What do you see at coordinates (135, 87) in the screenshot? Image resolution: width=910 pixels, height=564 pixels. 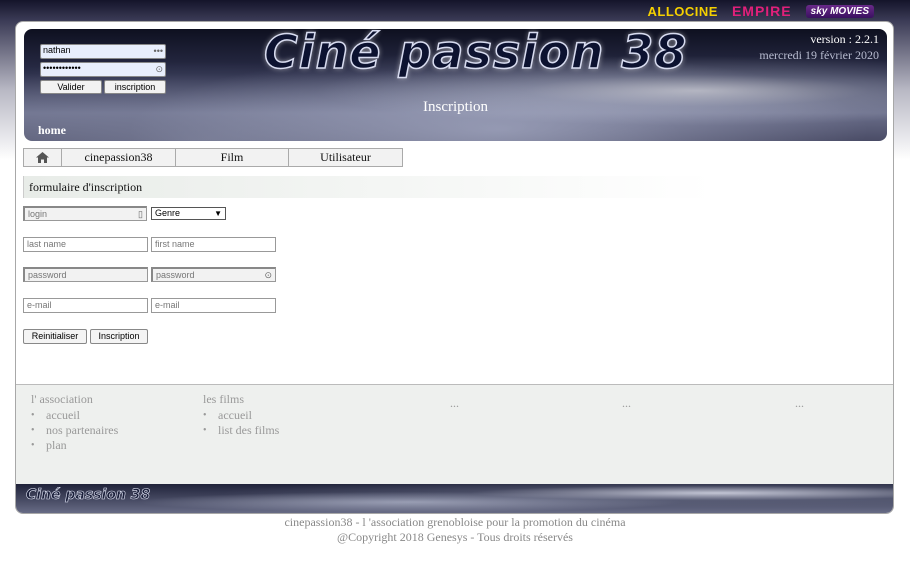 I see `register-button: inscription` at bounding box center [135, 87].